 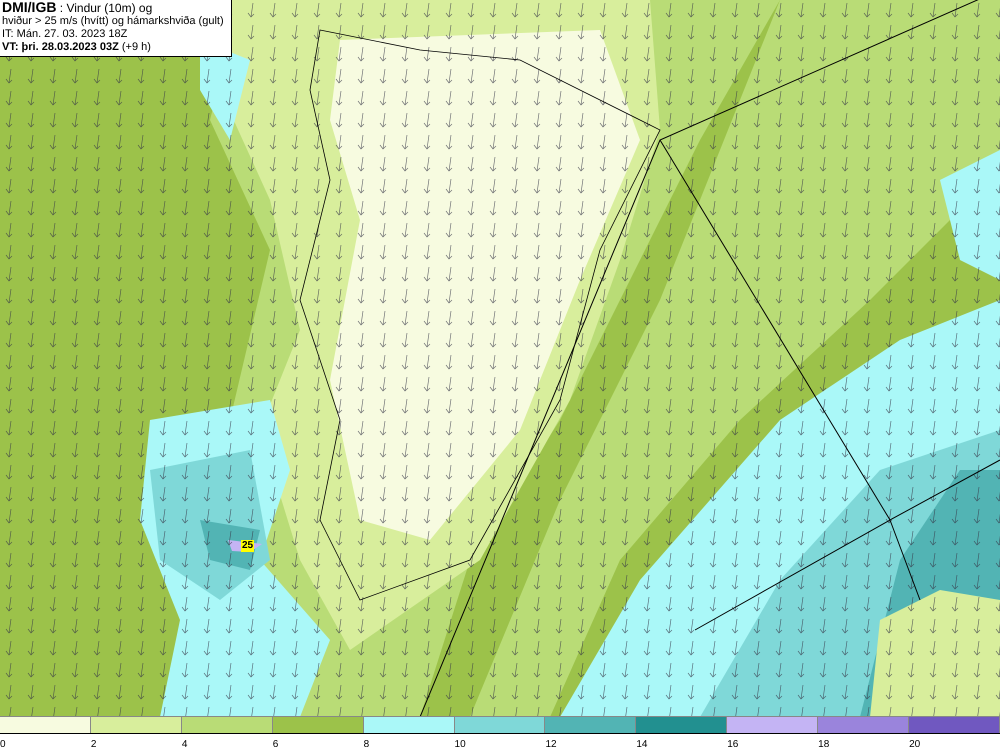 What do you see at coordinates (3, 743) in the screenshot?
I see `legend-label: 0` at bounding box center [3, 743].